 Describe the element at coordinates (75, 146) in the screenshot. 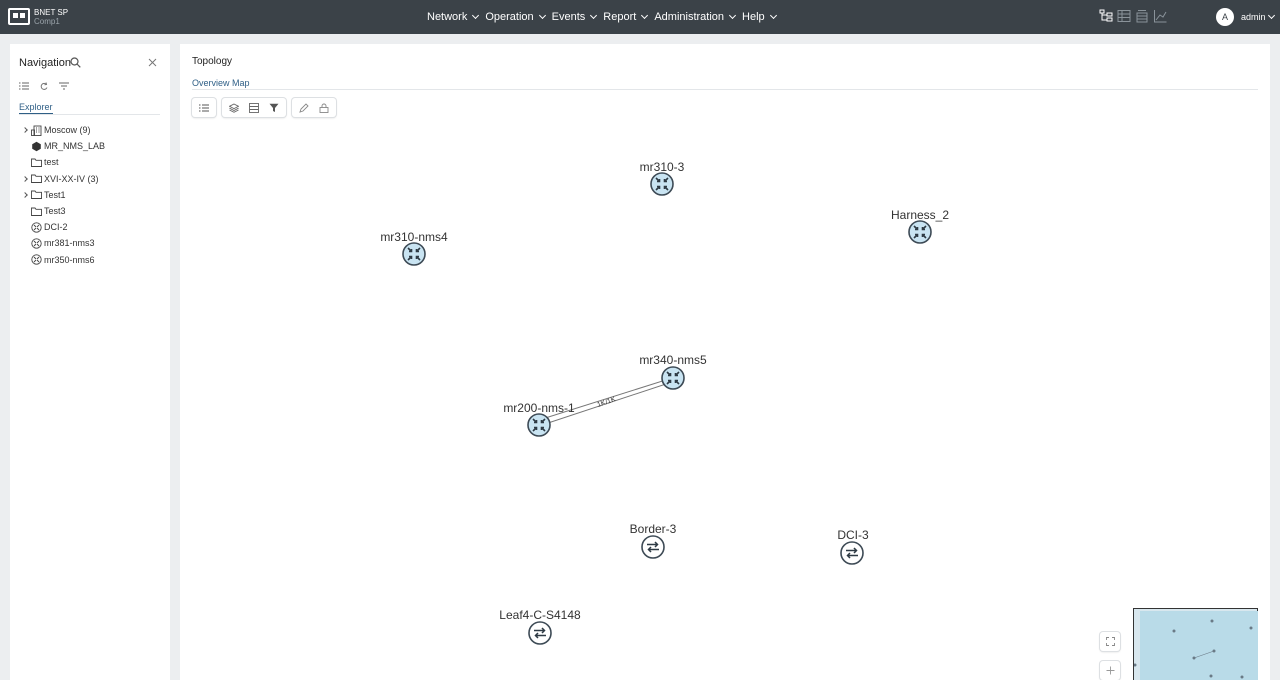

I see `tree-item-label: MR_NMS_LAB` at that location.